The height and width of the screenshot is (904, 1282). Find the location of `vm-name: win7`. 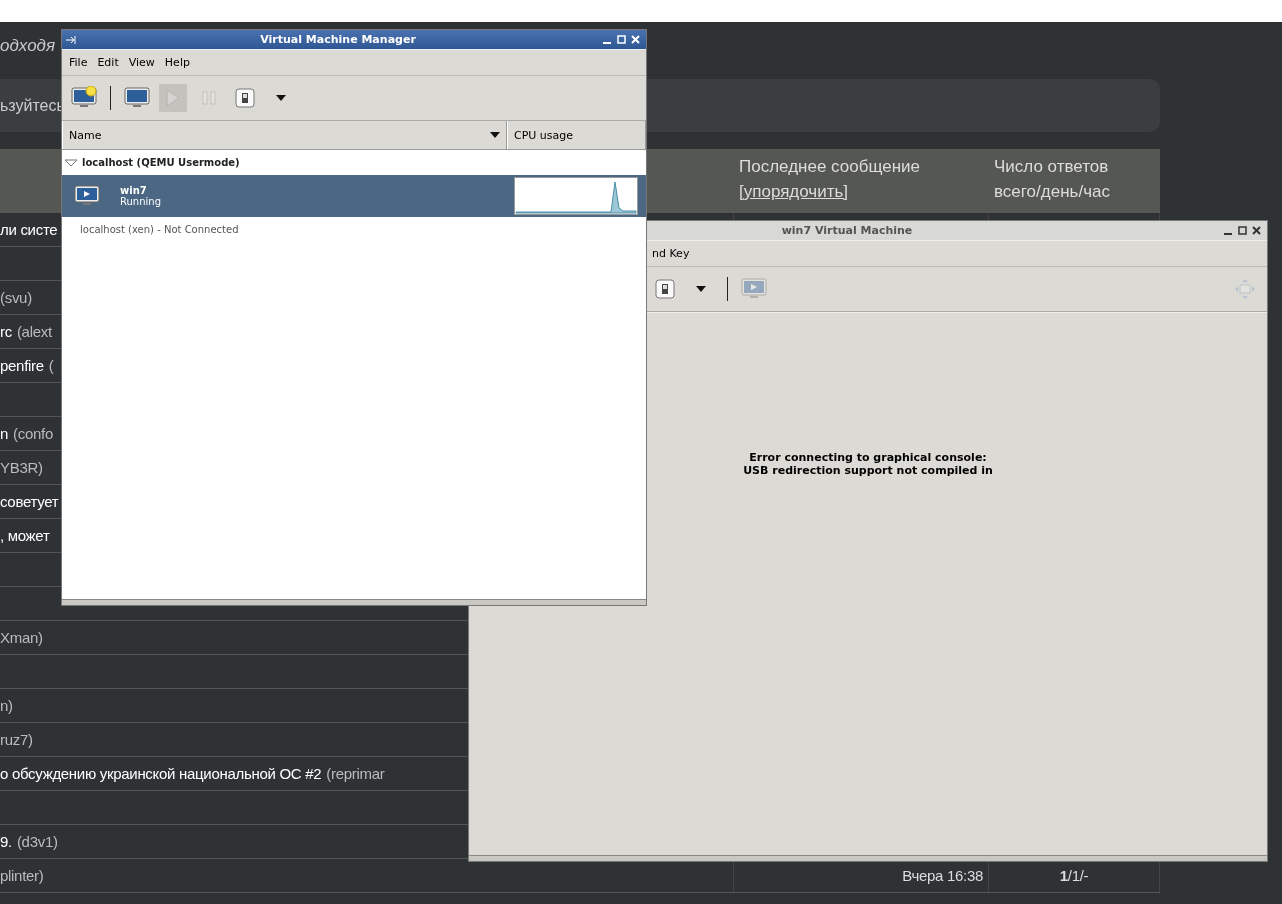

vm-name: win7 is located at coordinates (134, 190).